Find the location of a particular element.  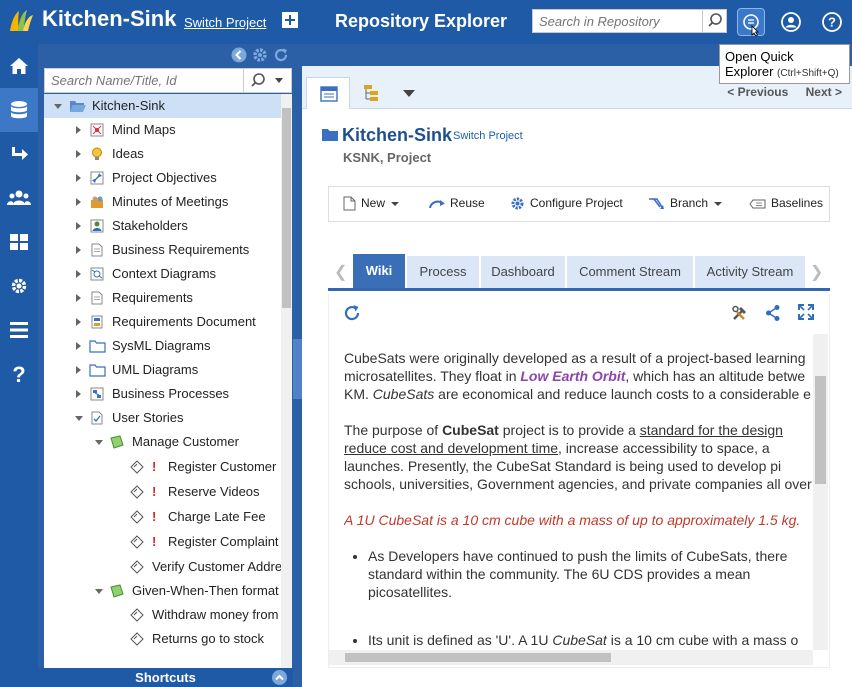

tree-item-stakeholders: Stakeholders is located at coordinates (162, 226).